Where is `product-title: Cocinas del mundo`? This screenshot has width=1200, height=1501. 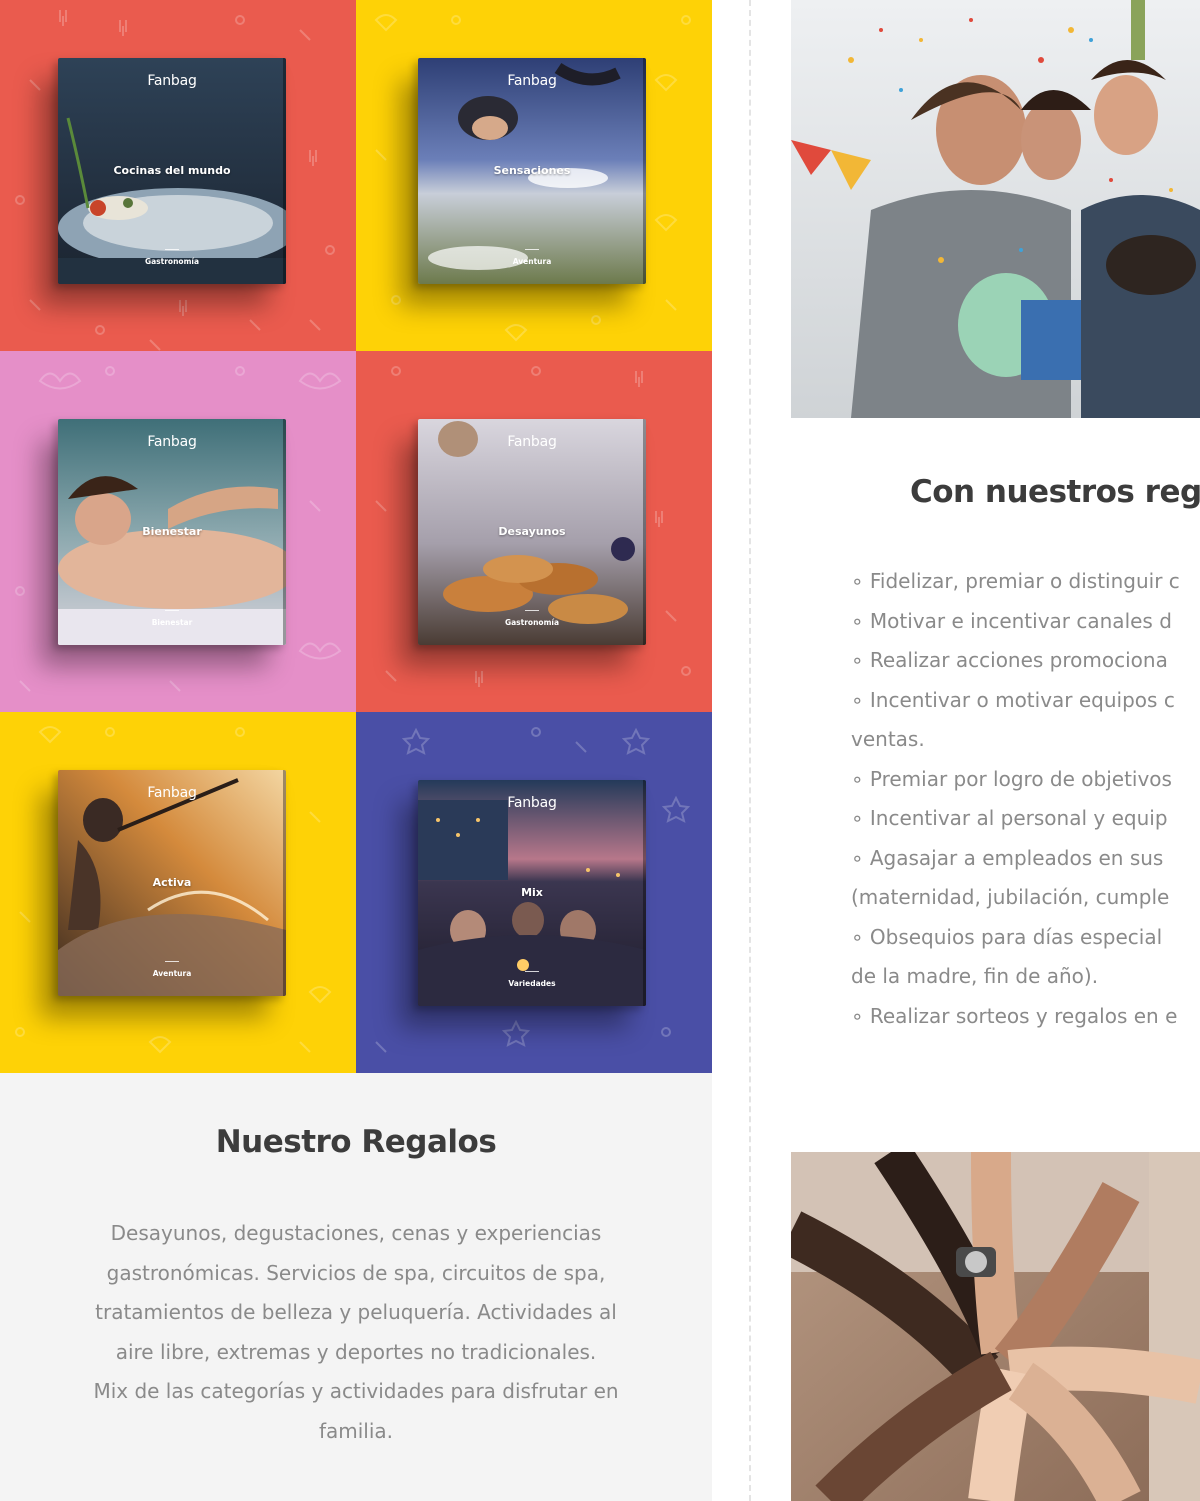
product-title: Cocinas del mundo is located at coordinates (172, 170).